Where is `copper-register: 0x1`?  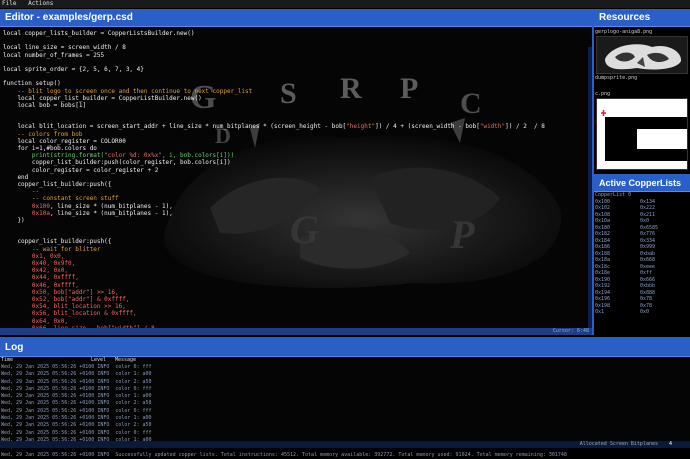 copper-register: 0x1 is located at coordinates (600, 312).